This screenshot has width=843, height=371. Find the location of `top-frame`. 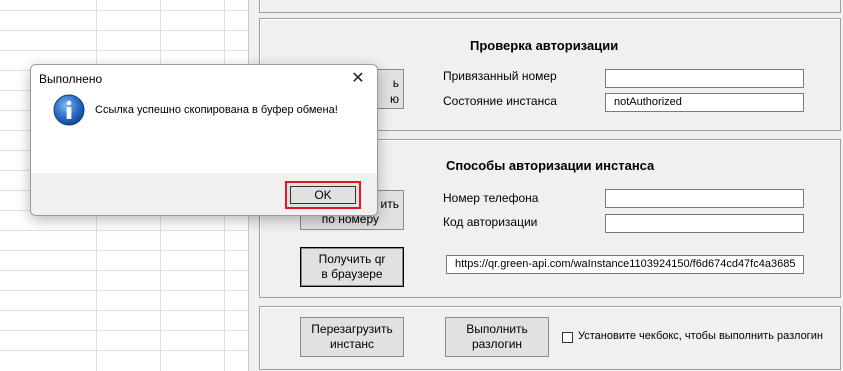

top-frame is located at coordinates (550, 6).